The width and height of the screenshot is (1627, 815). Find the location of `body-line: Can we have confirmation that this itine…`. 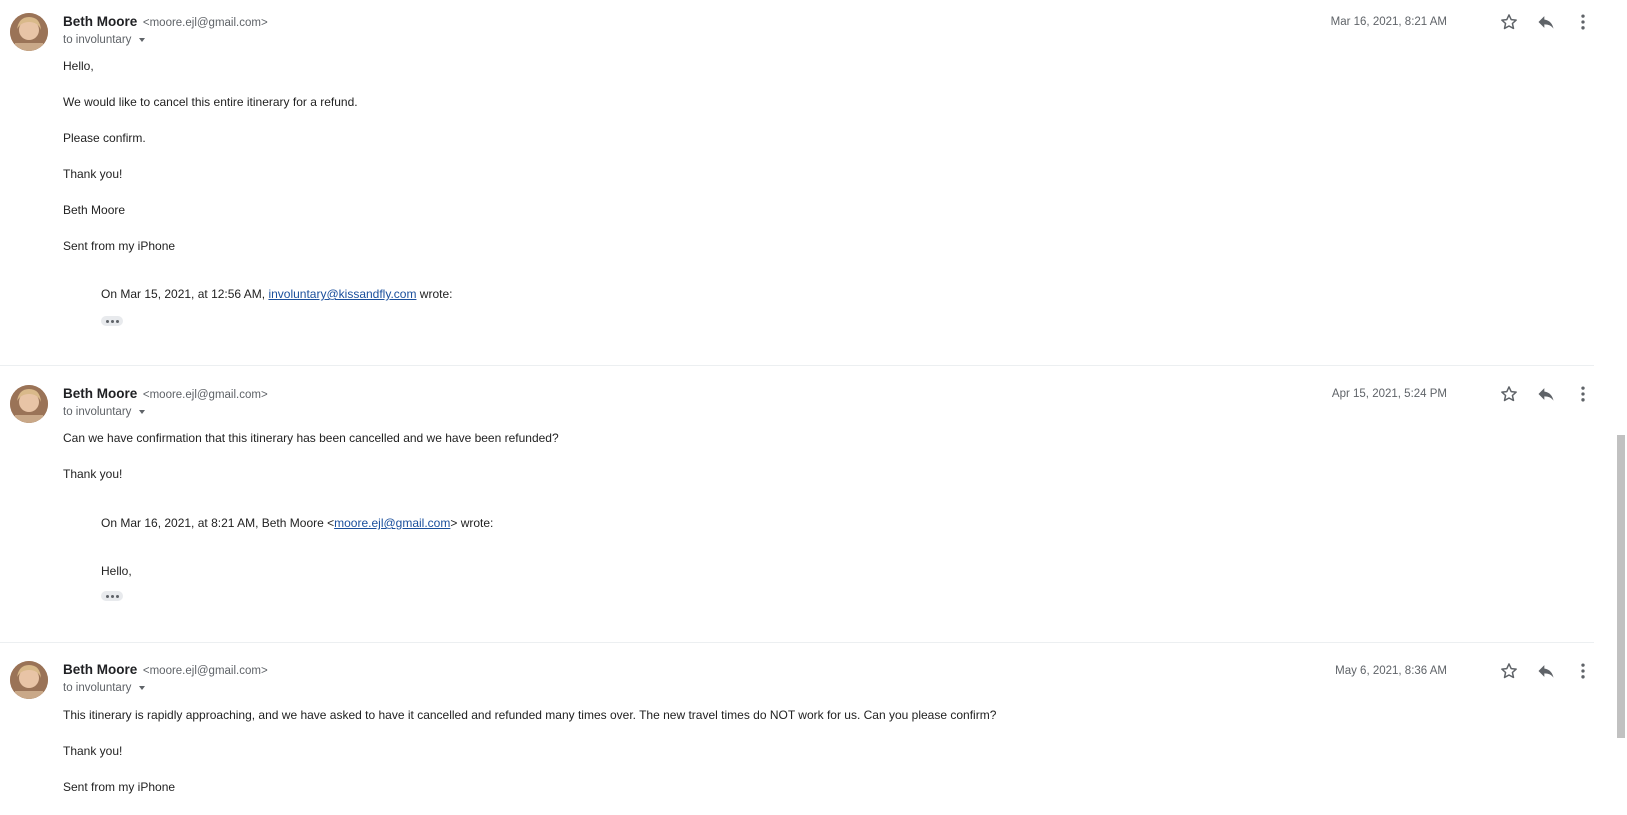

body-line: Can we have confirmation that this itine… is located at coordinates (311, 438).